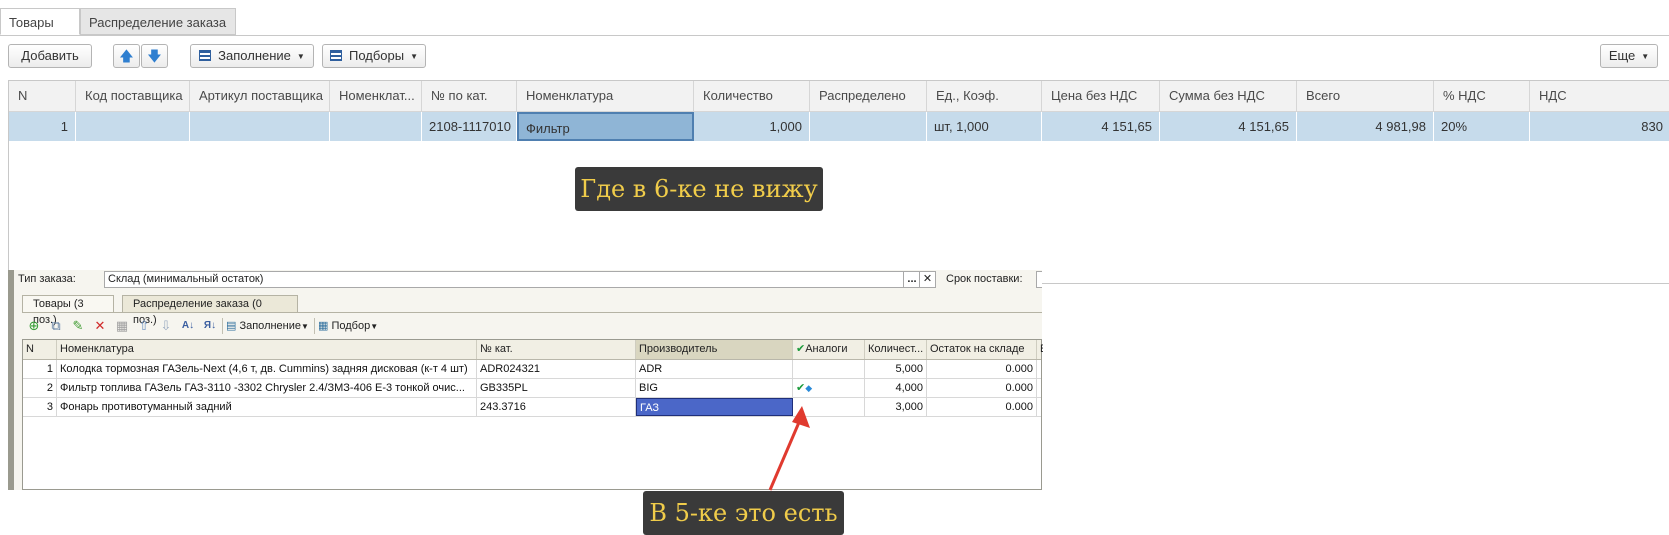 The height and width of the screenshot is (535, 1669). What do you see at coordinates (556, 407) in the screenshot?
I see `cell-catalog: 243.3716` at bounding box center [556, 407].